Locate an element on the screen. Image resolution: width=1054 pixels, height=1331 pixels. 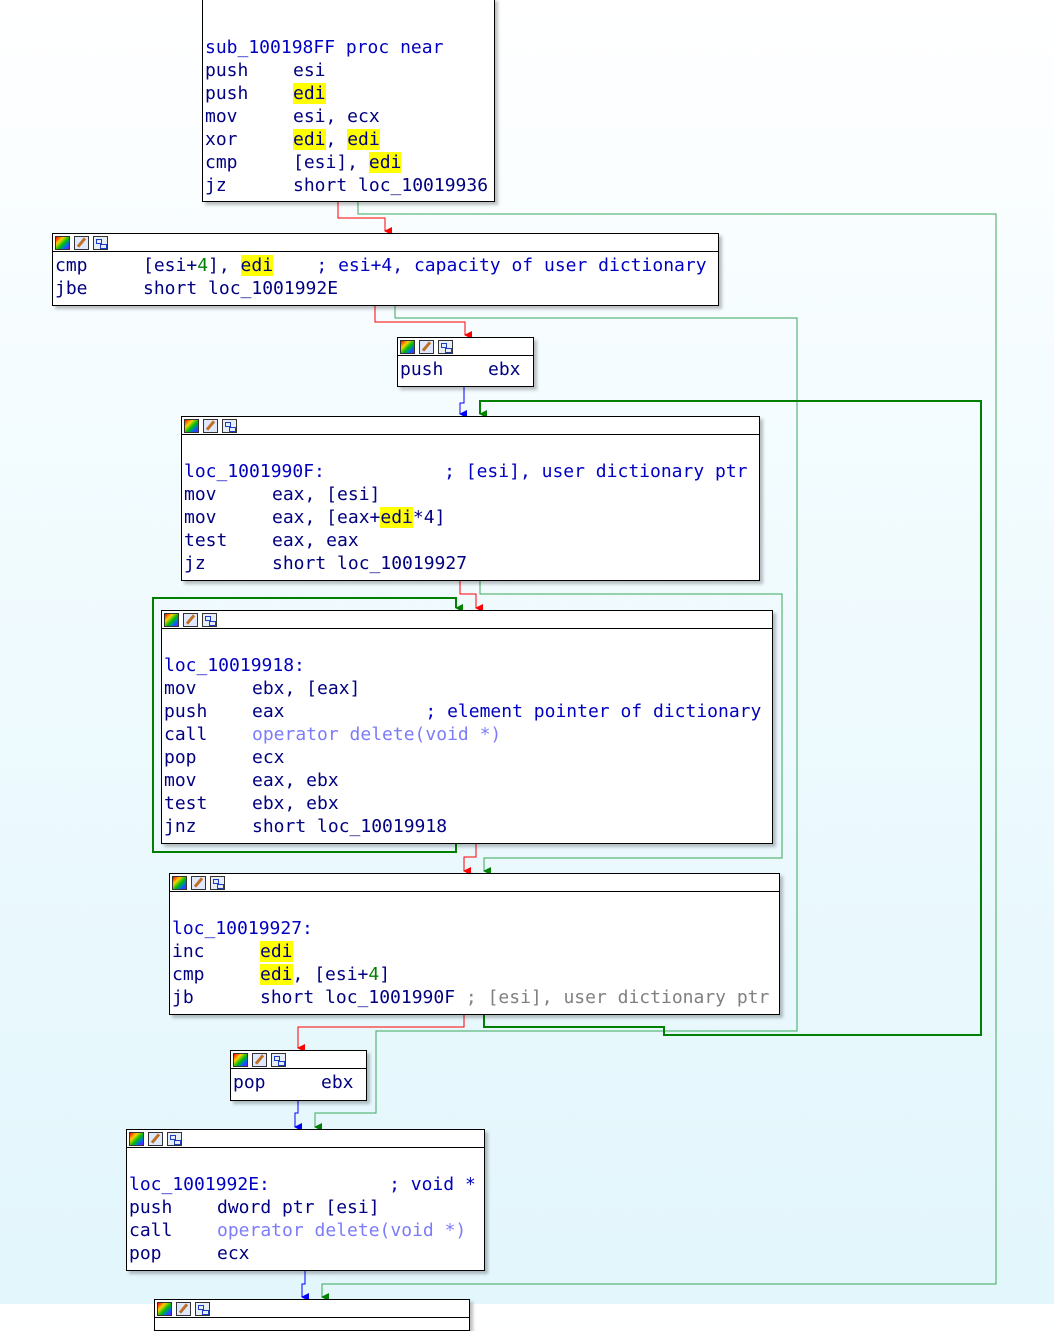
edge-b2-b3 is located at coordinates (423, 322).